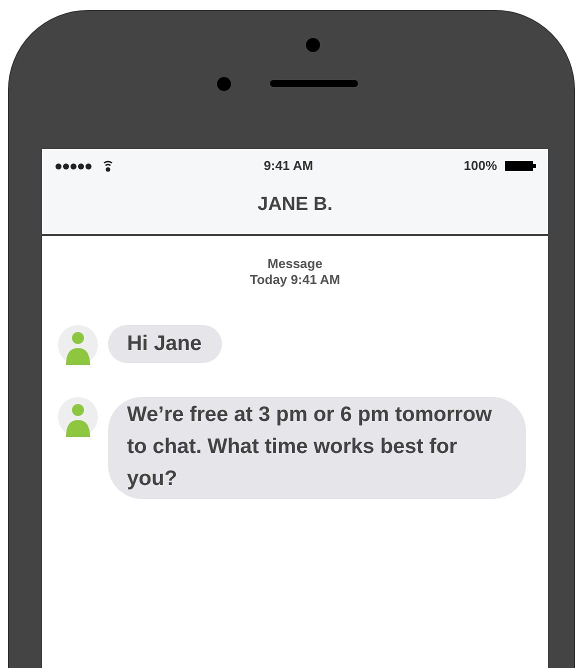  What do you see at coordinates (108, 166) in the screenshot?
I see `wifi-icon` at bounding box center [108, 166].